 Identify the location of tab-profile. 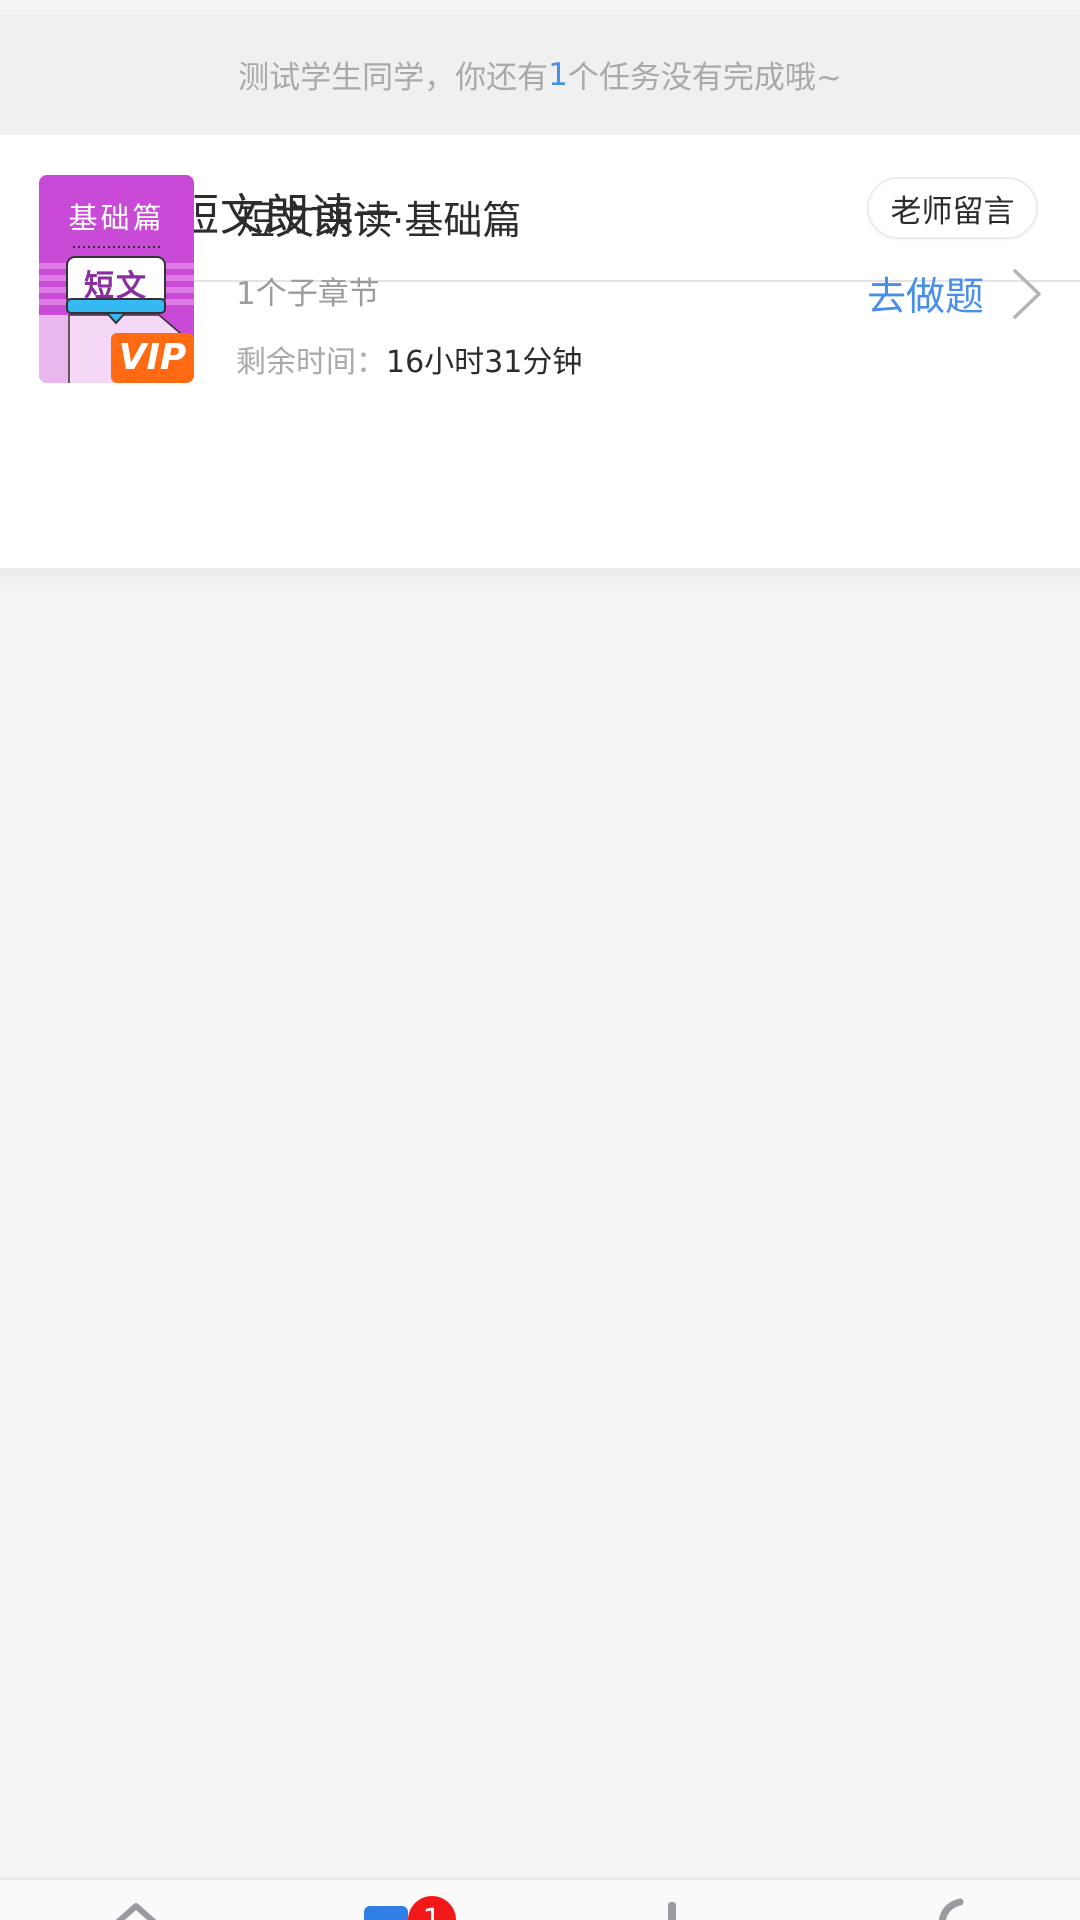
(952, 1900).